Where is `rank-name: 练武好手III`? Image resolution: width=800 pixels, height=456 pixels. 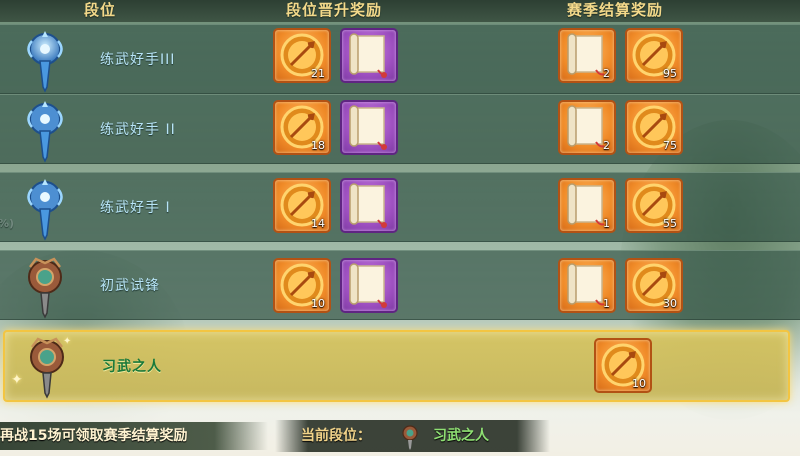
rank-name: 练武好手III is located at coordinates (138, 60).